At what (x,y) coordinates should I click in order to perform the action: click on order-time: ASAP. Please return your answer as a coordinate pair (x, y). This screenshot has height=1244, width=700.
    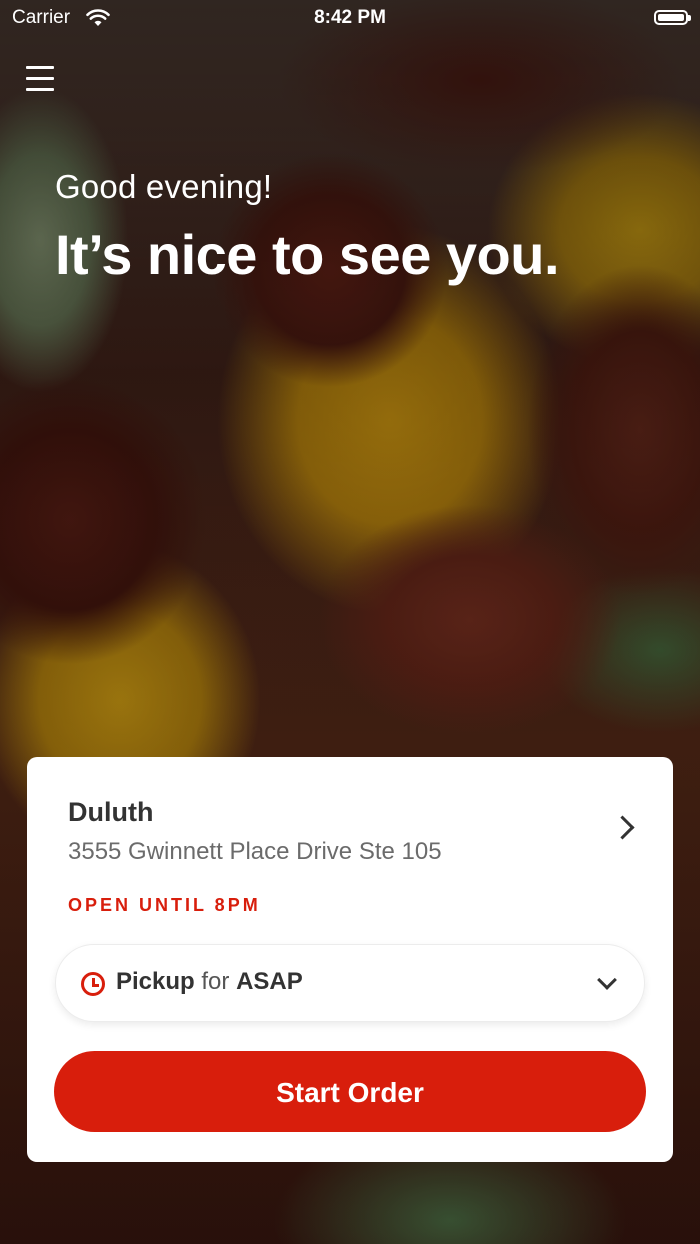
    Looking at the image, I should click on (269, 981).